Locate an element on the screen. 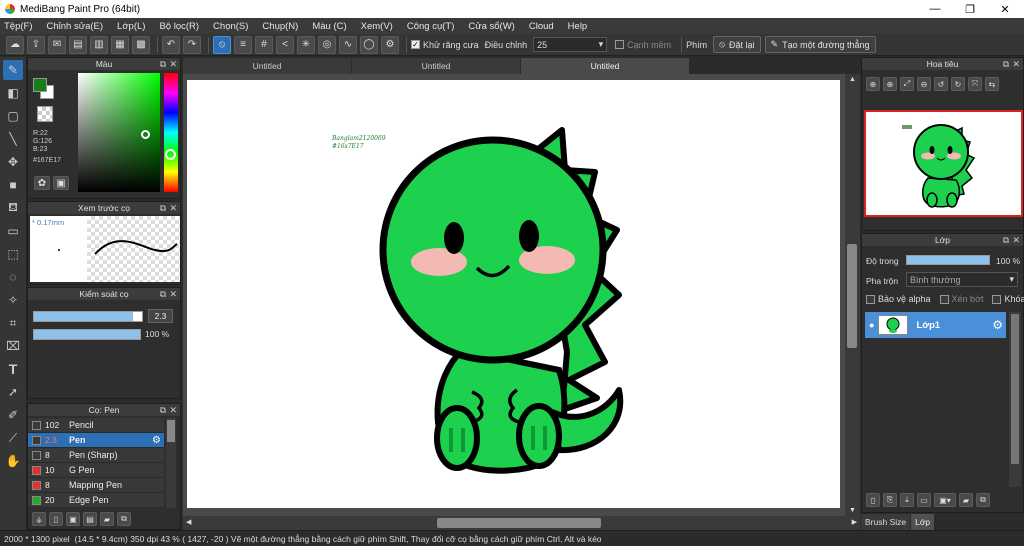 This screenshot has height=546, width=1024. lasso-icon: ◌ is located at coordinates (13, 277).